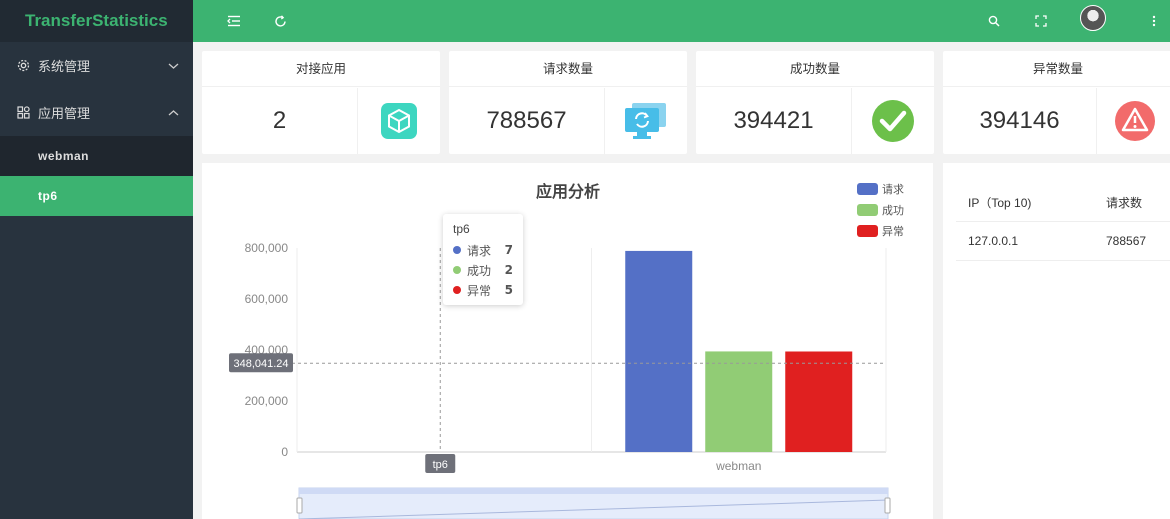  What do you see at coordinates (508, 270) in the screenshot?
I see `tooltip-series-value: 2` at bounding box center [508, 270].